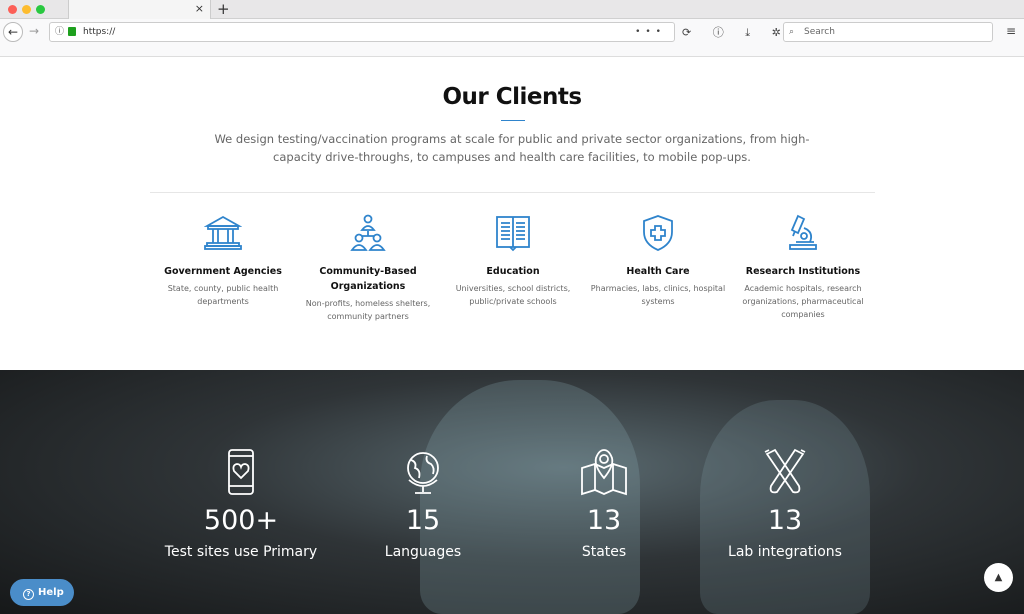  Describe the element at coordinates (28, 594) in the screenshot. I see `help-icon: ?` at that location.